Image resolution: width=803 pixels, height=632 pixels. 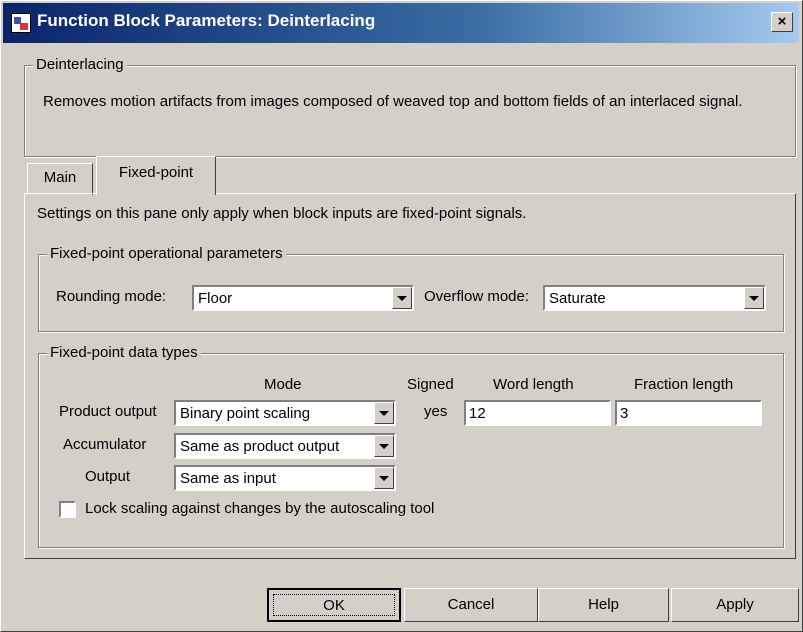 What do you see at coordinates (436, 411) in the screenshot?
I see `product-output-signed: yes` at bounding box center [436, 411].